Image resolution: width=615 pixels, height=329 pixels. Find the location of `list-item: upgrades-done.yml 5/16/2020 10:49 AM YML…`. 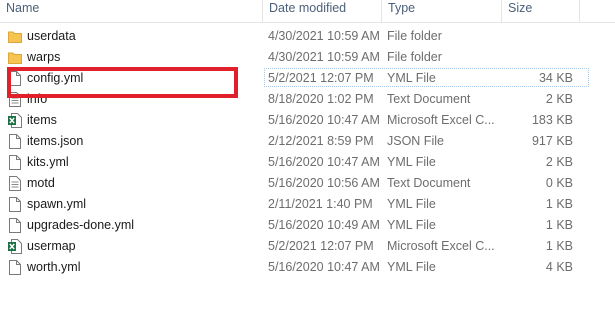

list-item: upgrades-done.yml 5/16/2020 10:49 AM YML… is located at coordinates (307, 225).